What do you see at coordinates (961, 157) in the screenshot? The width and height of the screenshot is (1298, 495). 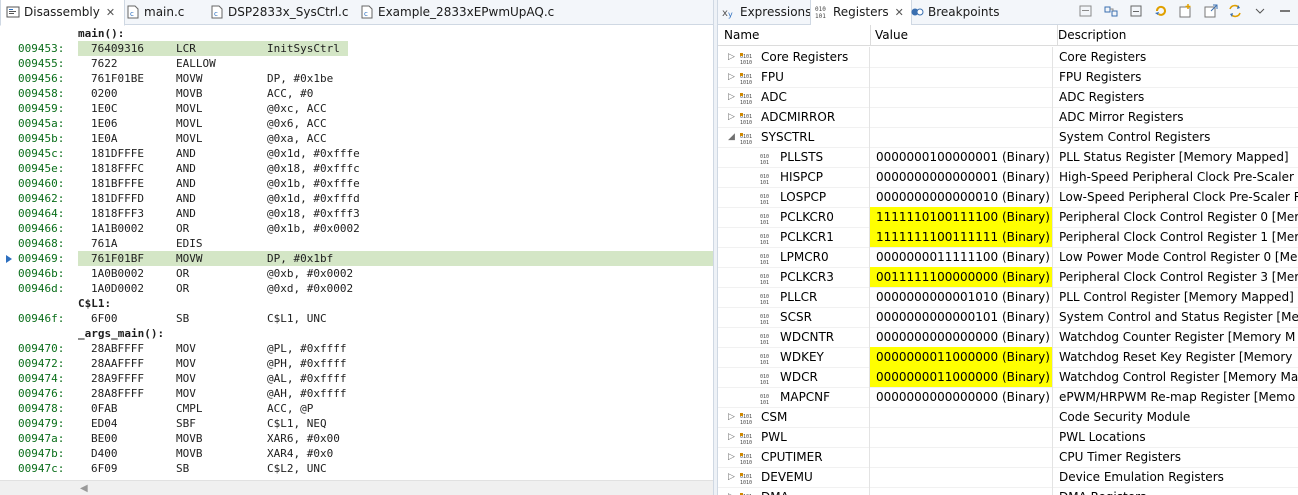 I see `value-cell: 0000000100000001 (Binary)` at bounding box center [961, 157].